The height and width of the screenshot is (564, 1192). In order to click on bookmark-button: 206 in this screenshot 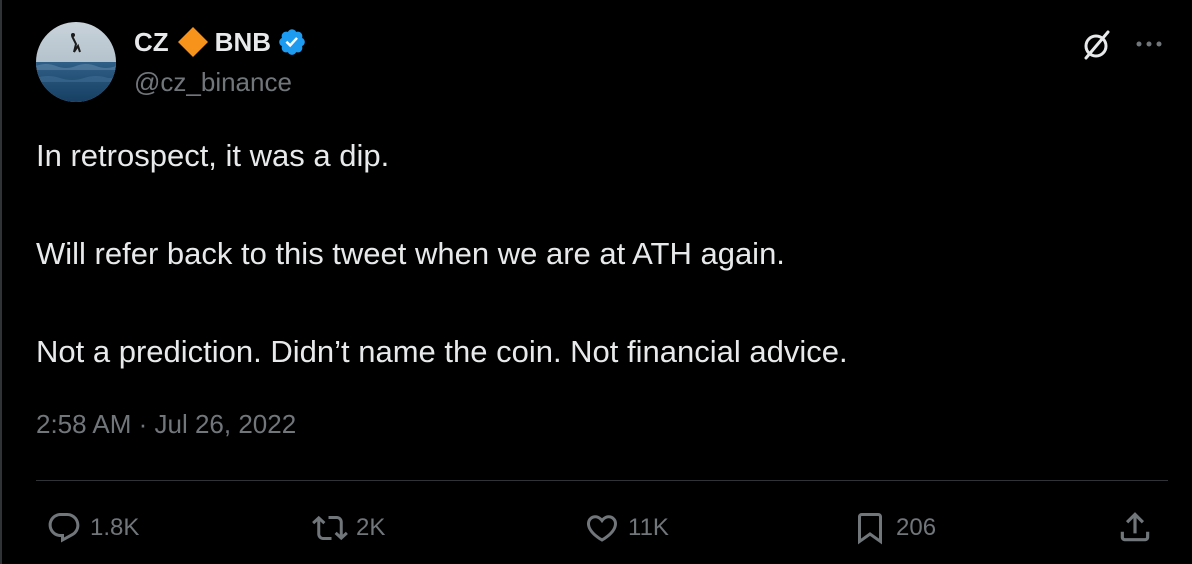, I will do `click(894, 528)`.